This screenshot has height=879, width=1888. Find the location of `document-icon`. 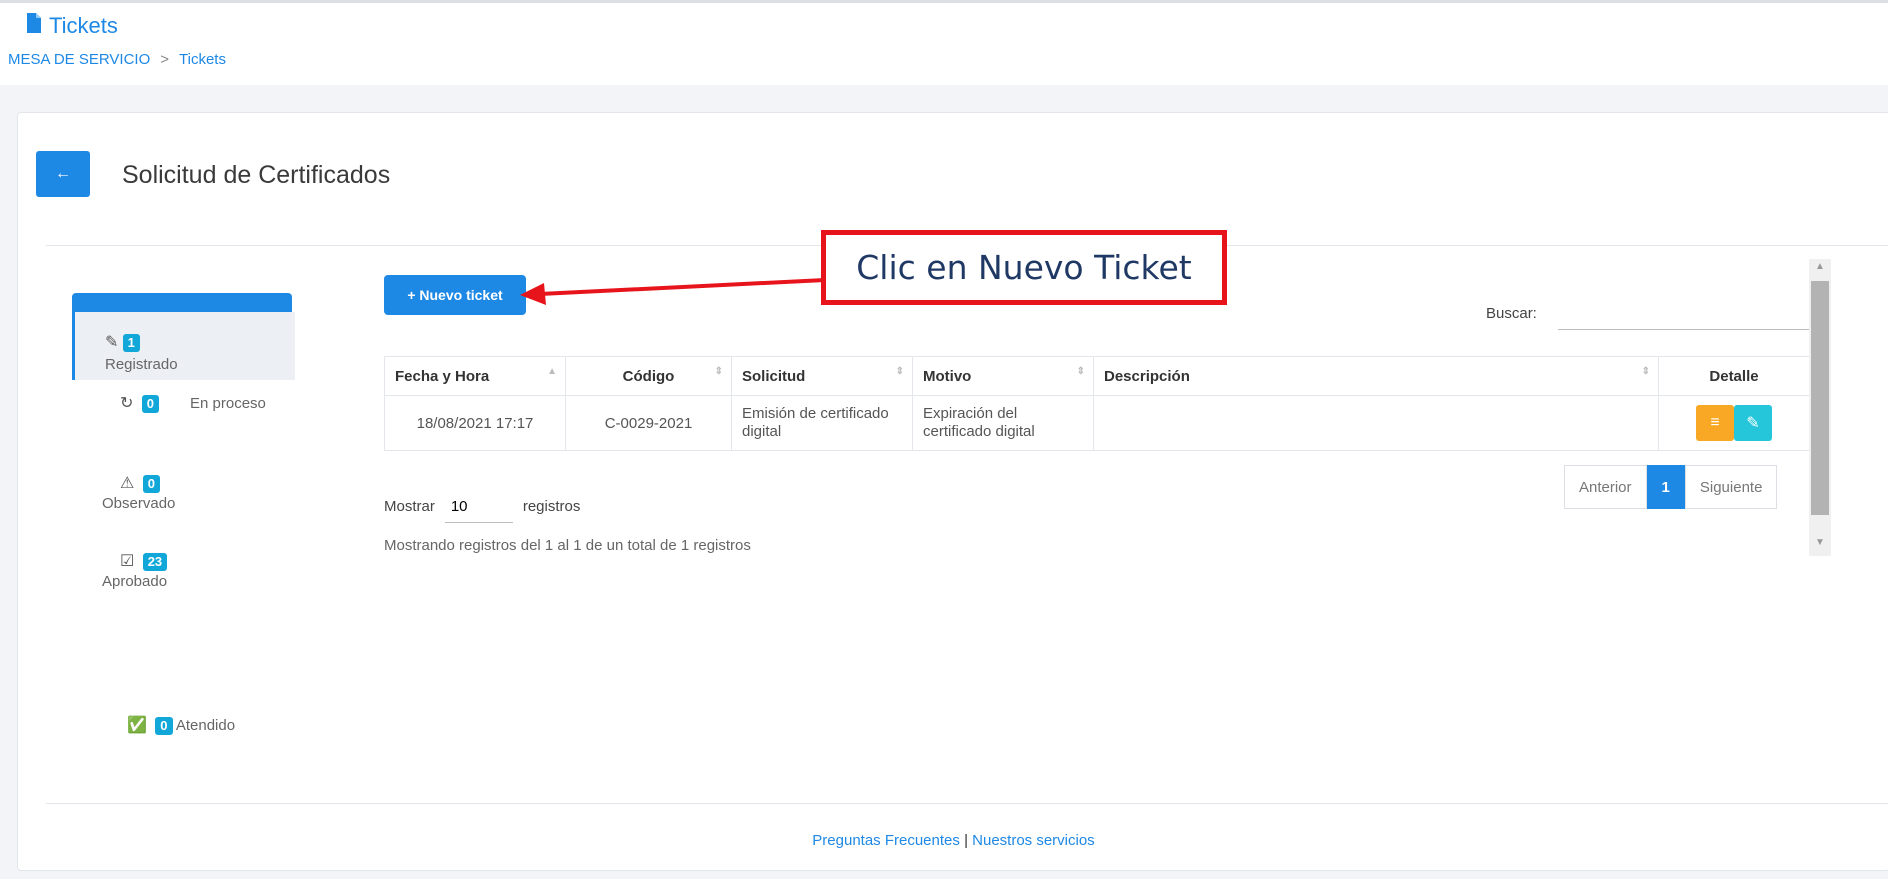

document-icon is located at coordinates (34, 26).